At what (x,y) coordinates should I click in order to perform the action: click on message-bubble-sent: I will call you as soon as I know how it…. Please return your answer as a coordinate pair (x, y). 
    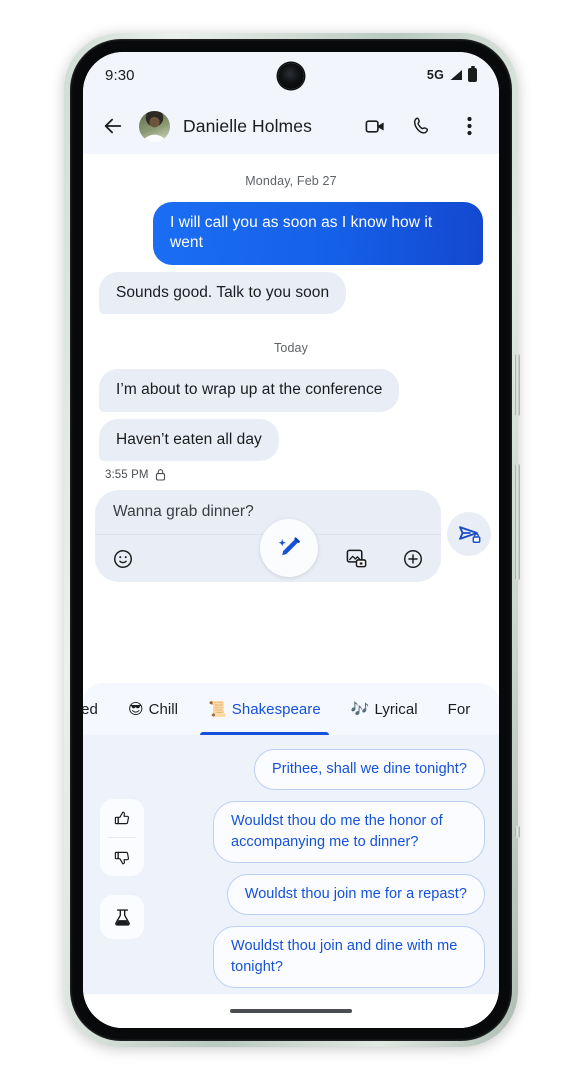
    Looking at the image, I should click on (318, 233).